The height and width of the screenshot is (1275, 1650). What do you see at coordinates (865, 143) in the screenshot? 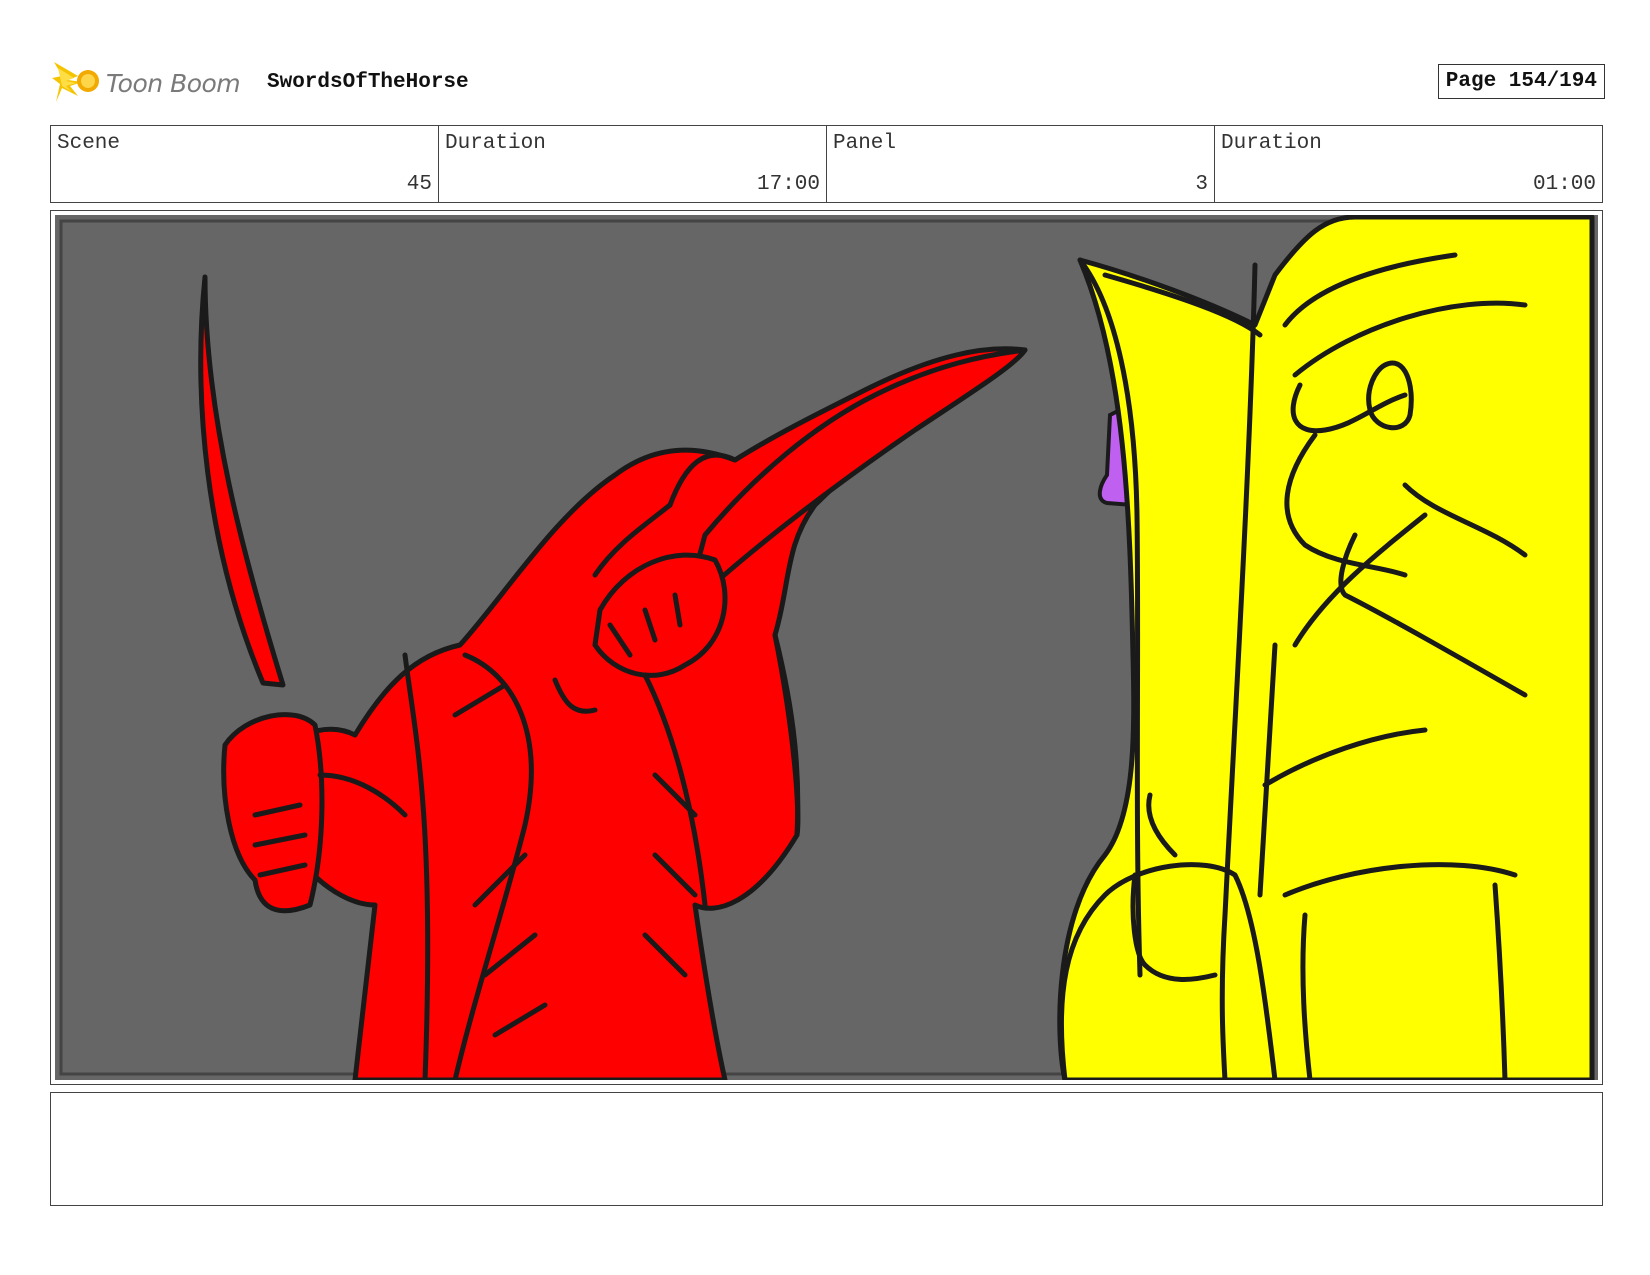
I see `panel-label: Panel` at bounding box center [865, 143].